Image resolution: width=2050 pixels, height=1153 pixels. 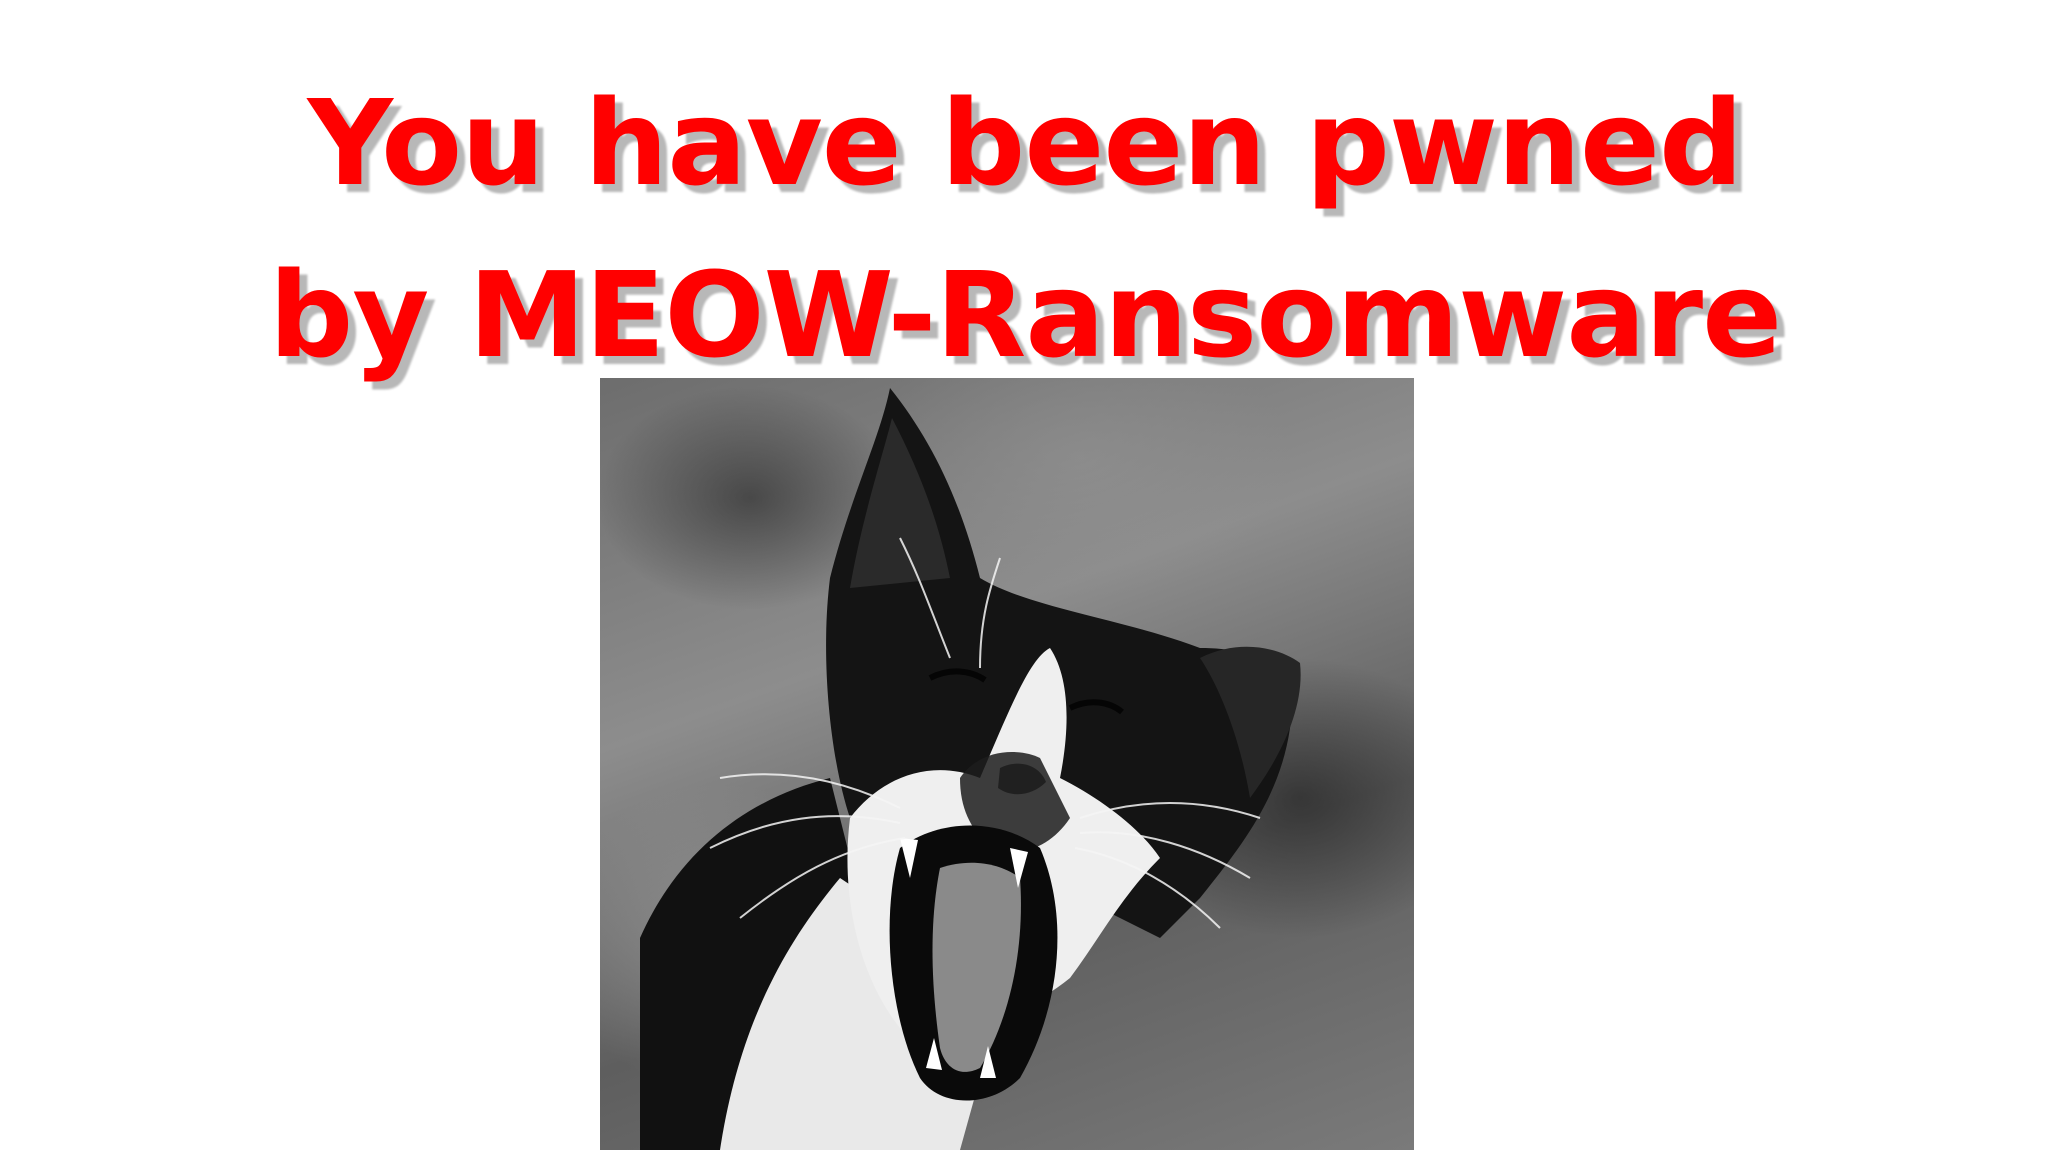 I want to click on headline-line-1: You have been pwned, so click(x=1025, y=143).